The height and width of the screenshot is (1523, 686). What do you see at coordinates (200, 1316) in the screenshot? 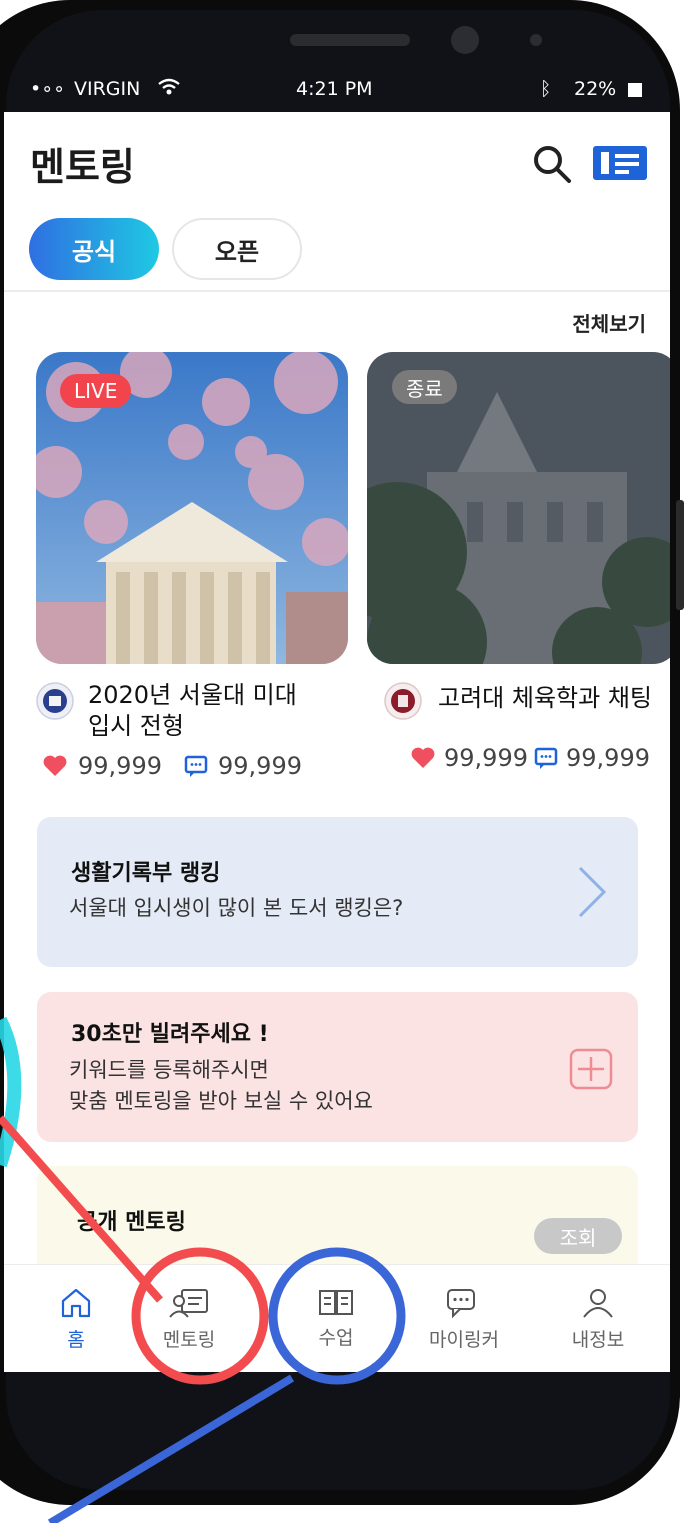
I see `red-highlight-circle` at bounding box center [200, 1316].